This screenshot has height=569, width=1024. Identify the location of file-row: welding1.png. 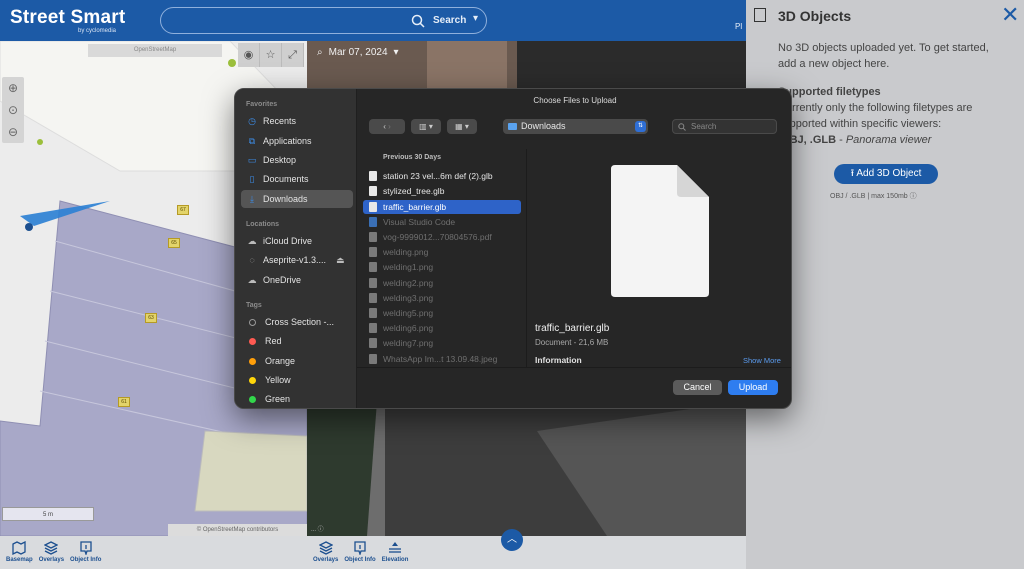
(442, 267).